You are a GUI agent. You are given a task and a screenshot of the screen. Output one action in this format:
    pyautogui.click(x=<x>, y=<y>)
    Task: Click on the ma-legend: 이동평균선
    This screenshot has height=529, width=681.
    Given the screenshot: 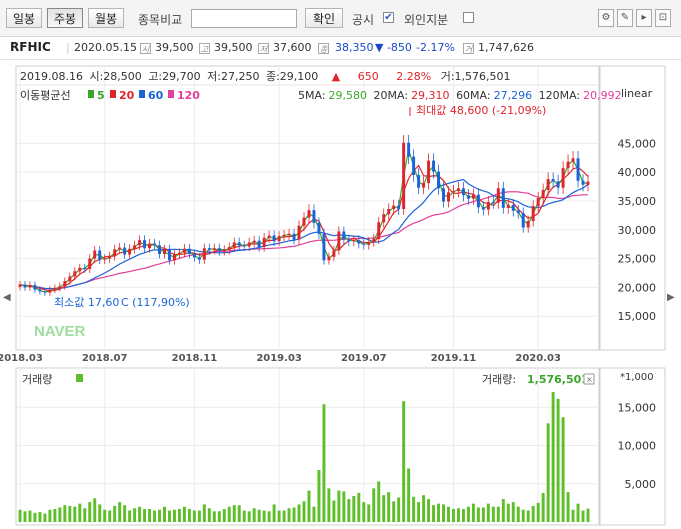 What is the action you would take?
    pyautogui.click(x=45, y=95)
    